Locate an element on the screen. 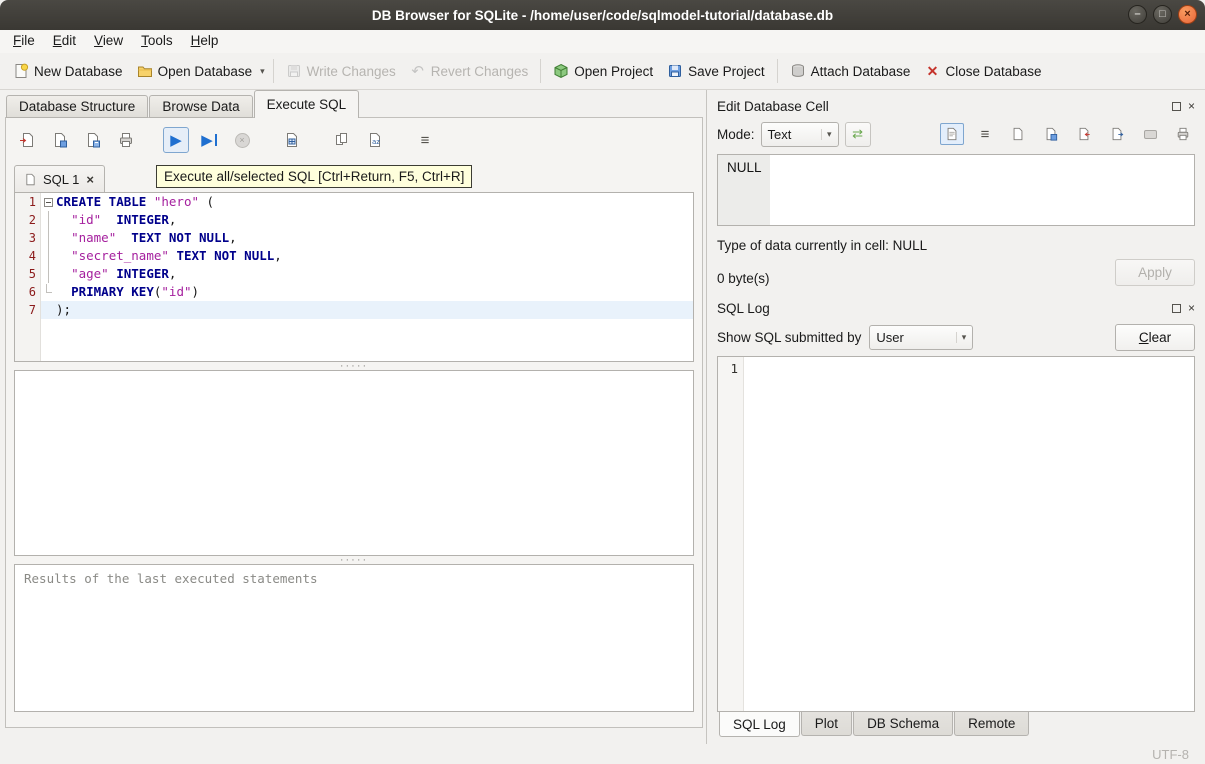 The width and height of the screenshot is (1205, 764). text-mode-button is located at coordinates (952, 134).